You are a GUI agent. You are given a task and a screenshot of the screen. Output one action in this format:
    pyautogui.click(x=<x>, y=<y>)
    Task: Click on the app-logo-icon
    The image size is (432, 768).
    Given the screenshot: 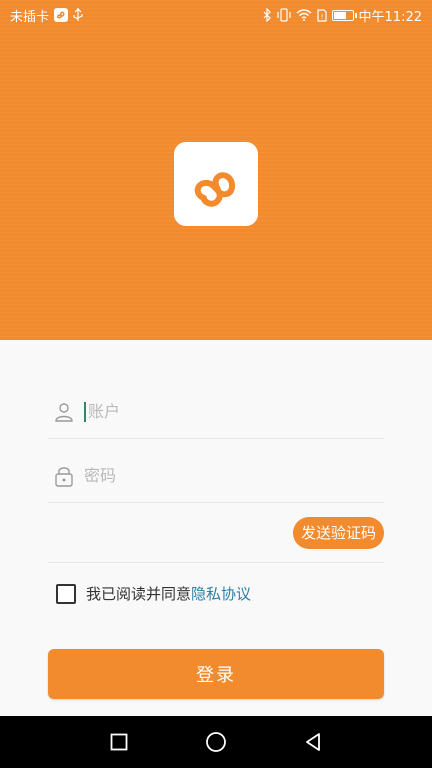 What is the action you would take?
    pyautogui.click(x=215, y=189)
    